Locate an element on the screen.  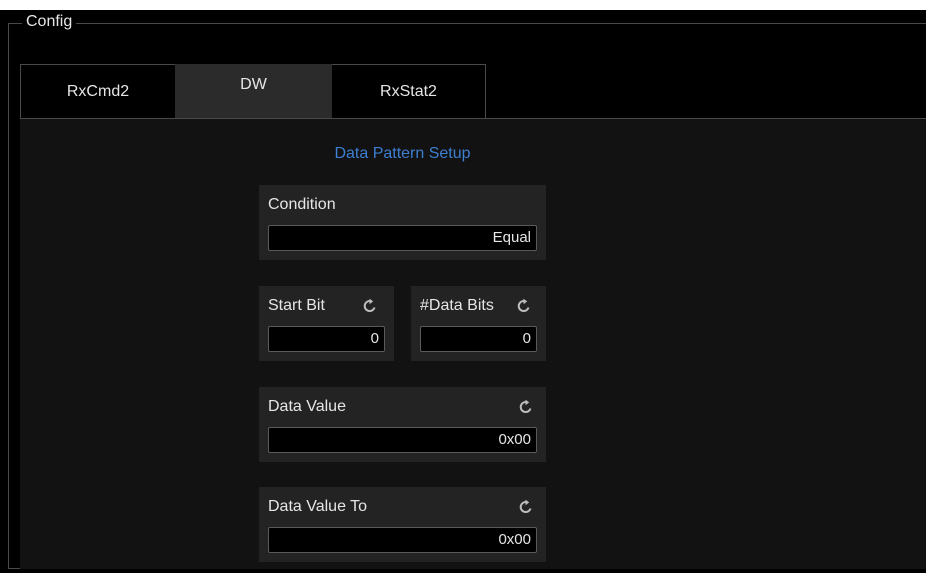
data-bits-input: 0 is located at coordinates (478, 339).